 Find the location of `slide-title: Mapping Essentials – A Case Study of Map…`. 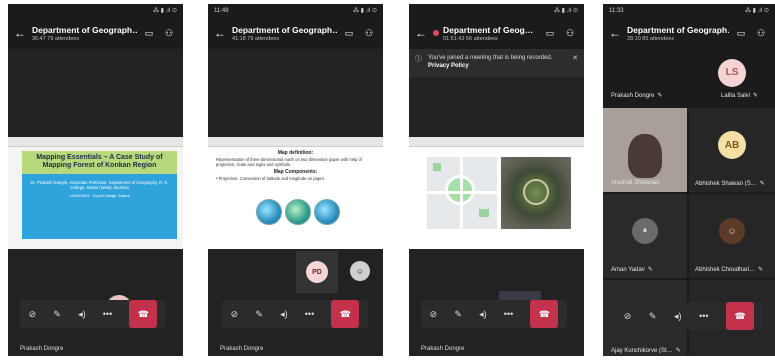

slide-title: Mapping Essentials – A Case Study of Map… is located at coordinates (99, 162).